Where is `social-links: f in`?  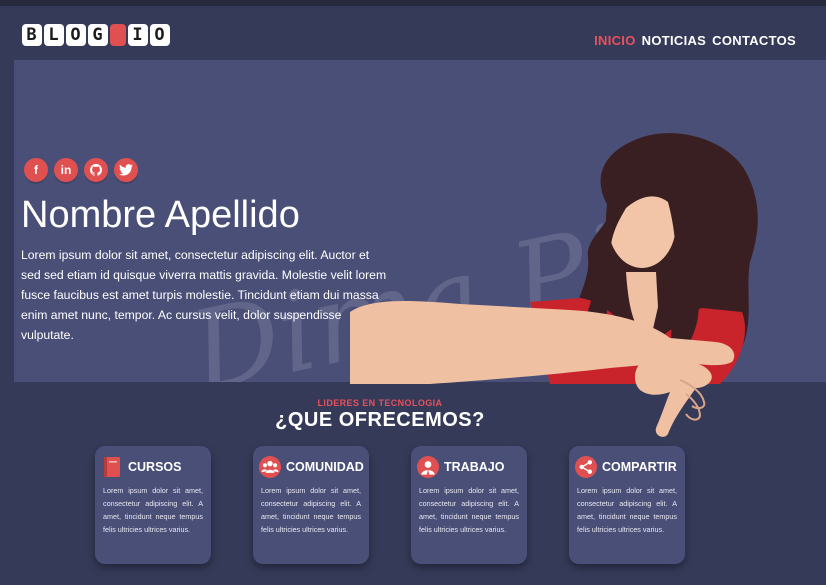 social-links: f in is located at coordinates (81, 170).